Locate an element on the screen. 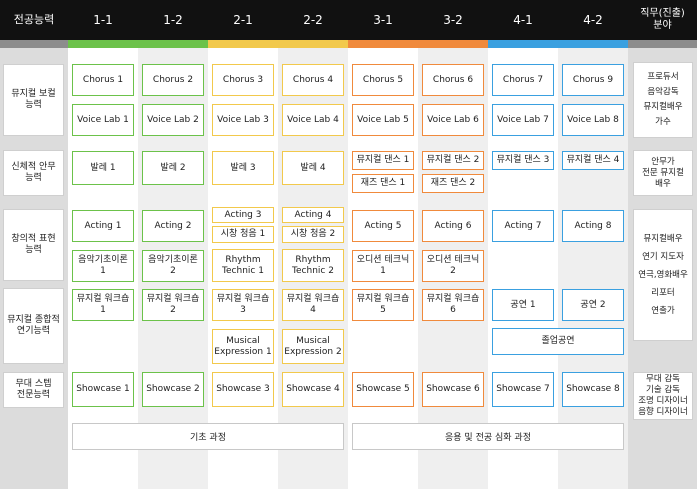 The image size is (697, 489). header-competency: 전공능력 is located at coordinates (34, 19).